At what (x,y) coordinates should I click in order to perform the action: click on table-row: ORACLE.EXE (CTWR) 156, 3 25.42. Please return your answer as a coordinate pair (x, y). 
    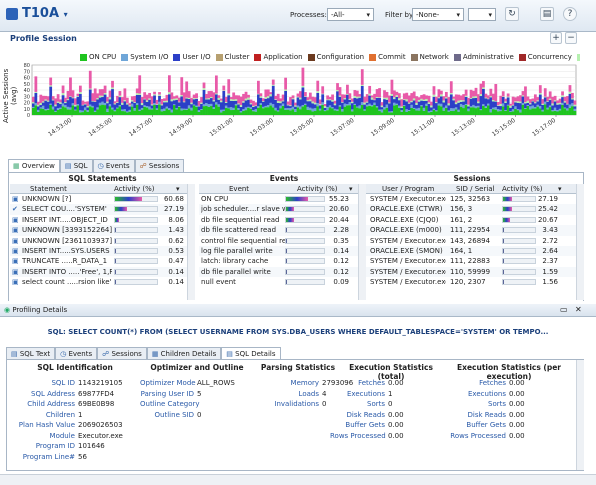
    Looking at the image, I should click on (472, 209).